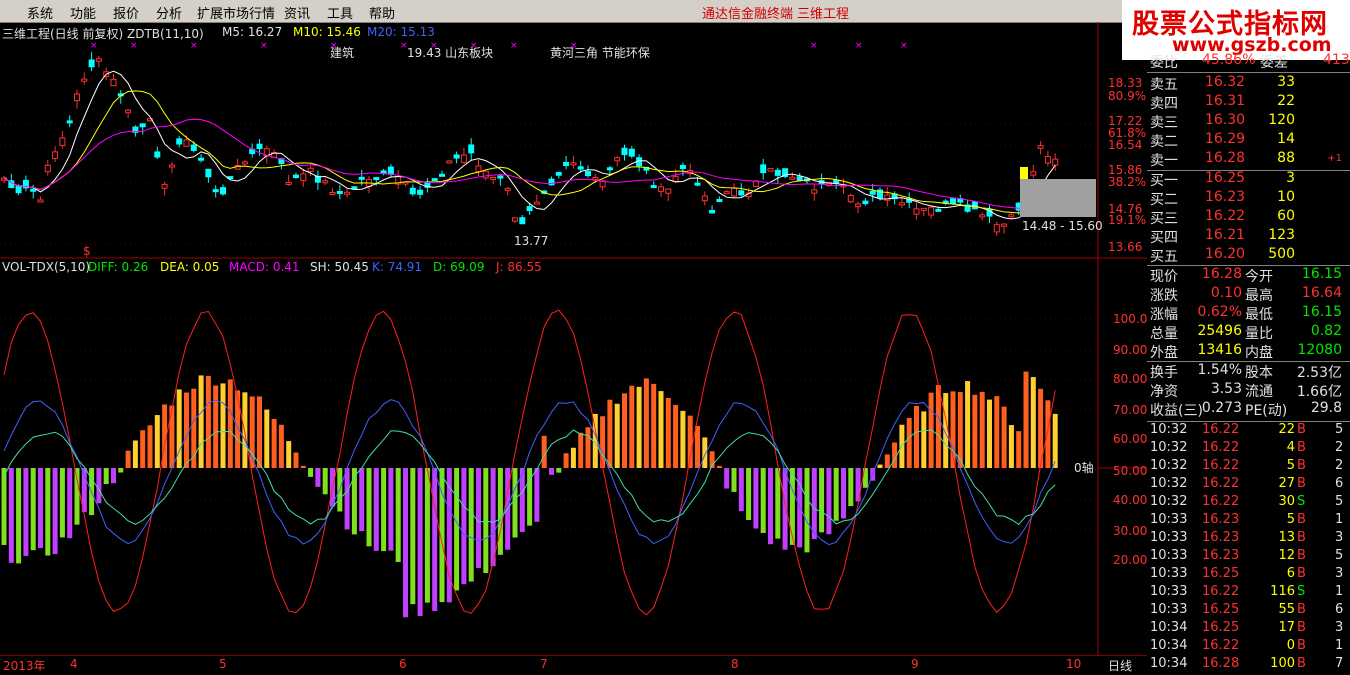 This screenshot has width=1350, height=675. Describe the element at coordinates (1221, 429) in the screenshot. I see `tick-price: 16.22` at that location.